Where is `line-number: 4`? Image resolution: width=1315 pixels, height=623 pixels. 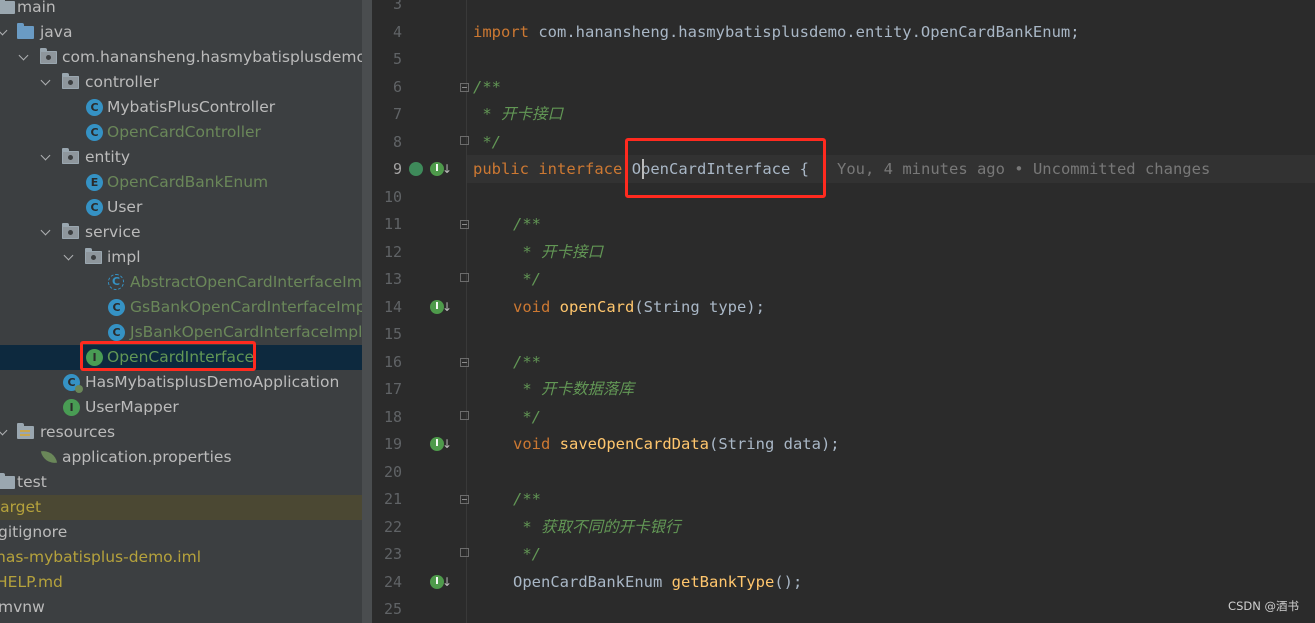 line-number: 4 is located at coordinates (397, 32).